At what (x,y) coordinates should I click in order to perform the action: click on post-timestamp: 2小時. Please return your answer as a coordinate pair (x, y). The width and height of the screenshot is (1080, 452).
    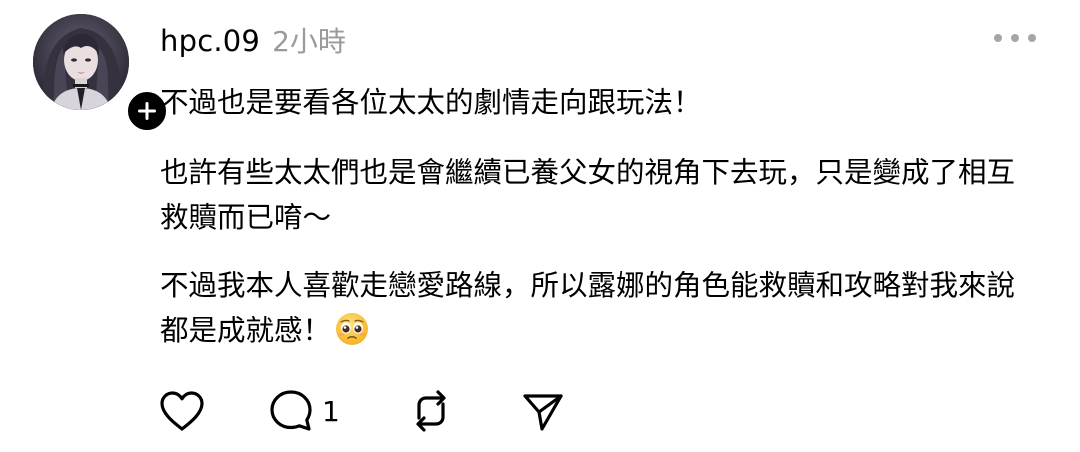
    Looking at the image, I should click on (309, 41).